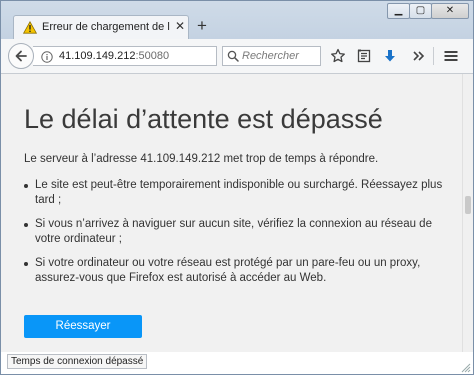 The width and height of the screenshot is (474, 375). I want to click on status-text: Temps de connexion dépassé, so click(77, 361).